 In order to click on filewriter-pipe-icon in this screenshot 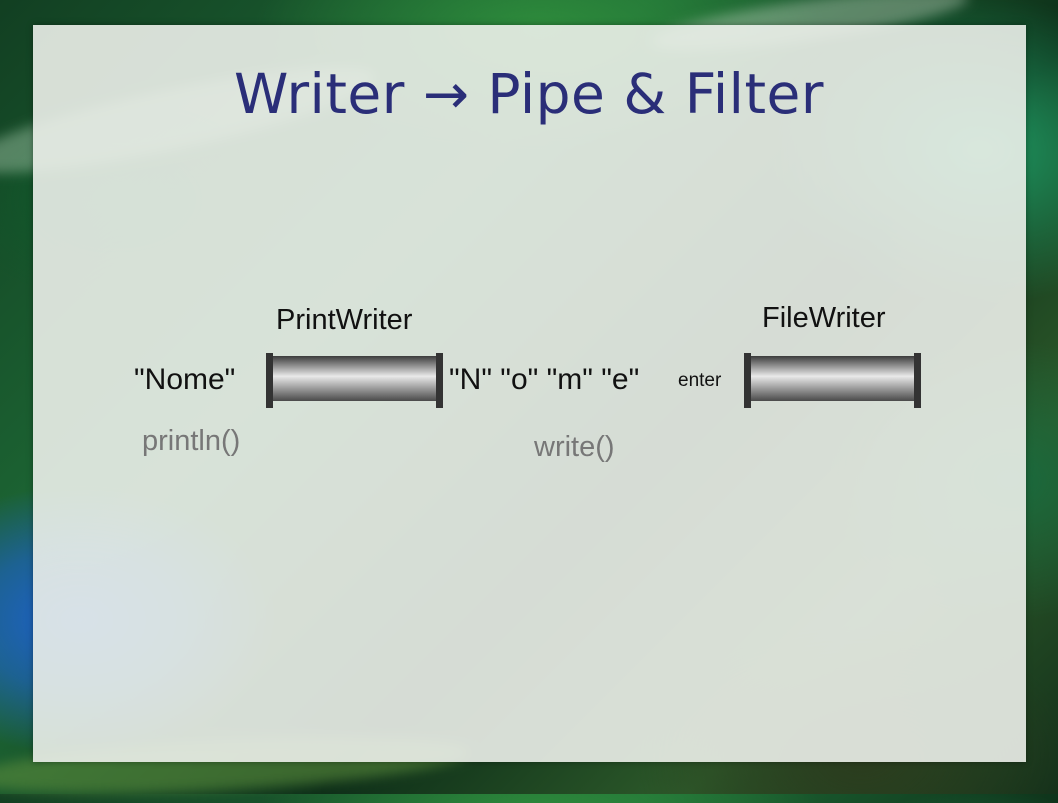, I will do `click(832, 380)`.